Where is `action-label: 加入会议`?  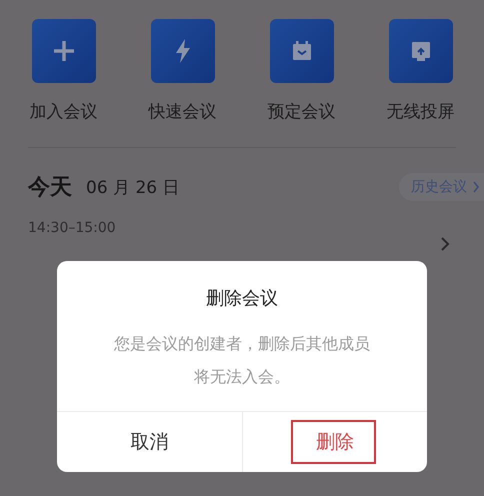
action-label: 加入会议 is located at coordinates (64, 112).